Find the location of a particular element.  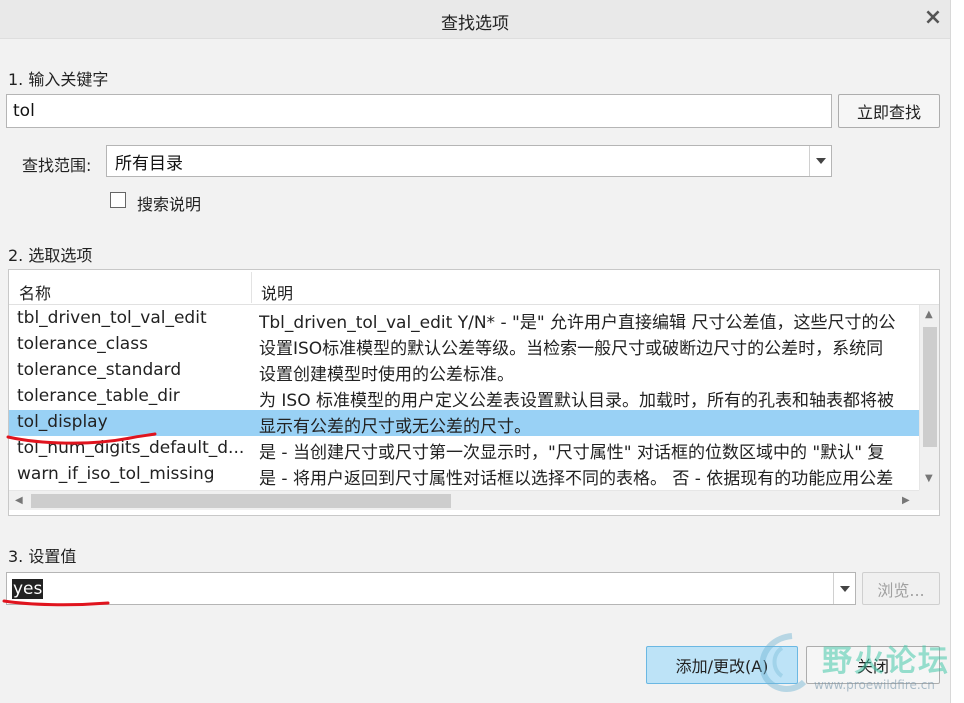

underline-tol-display is located at coordinates (81, 438).